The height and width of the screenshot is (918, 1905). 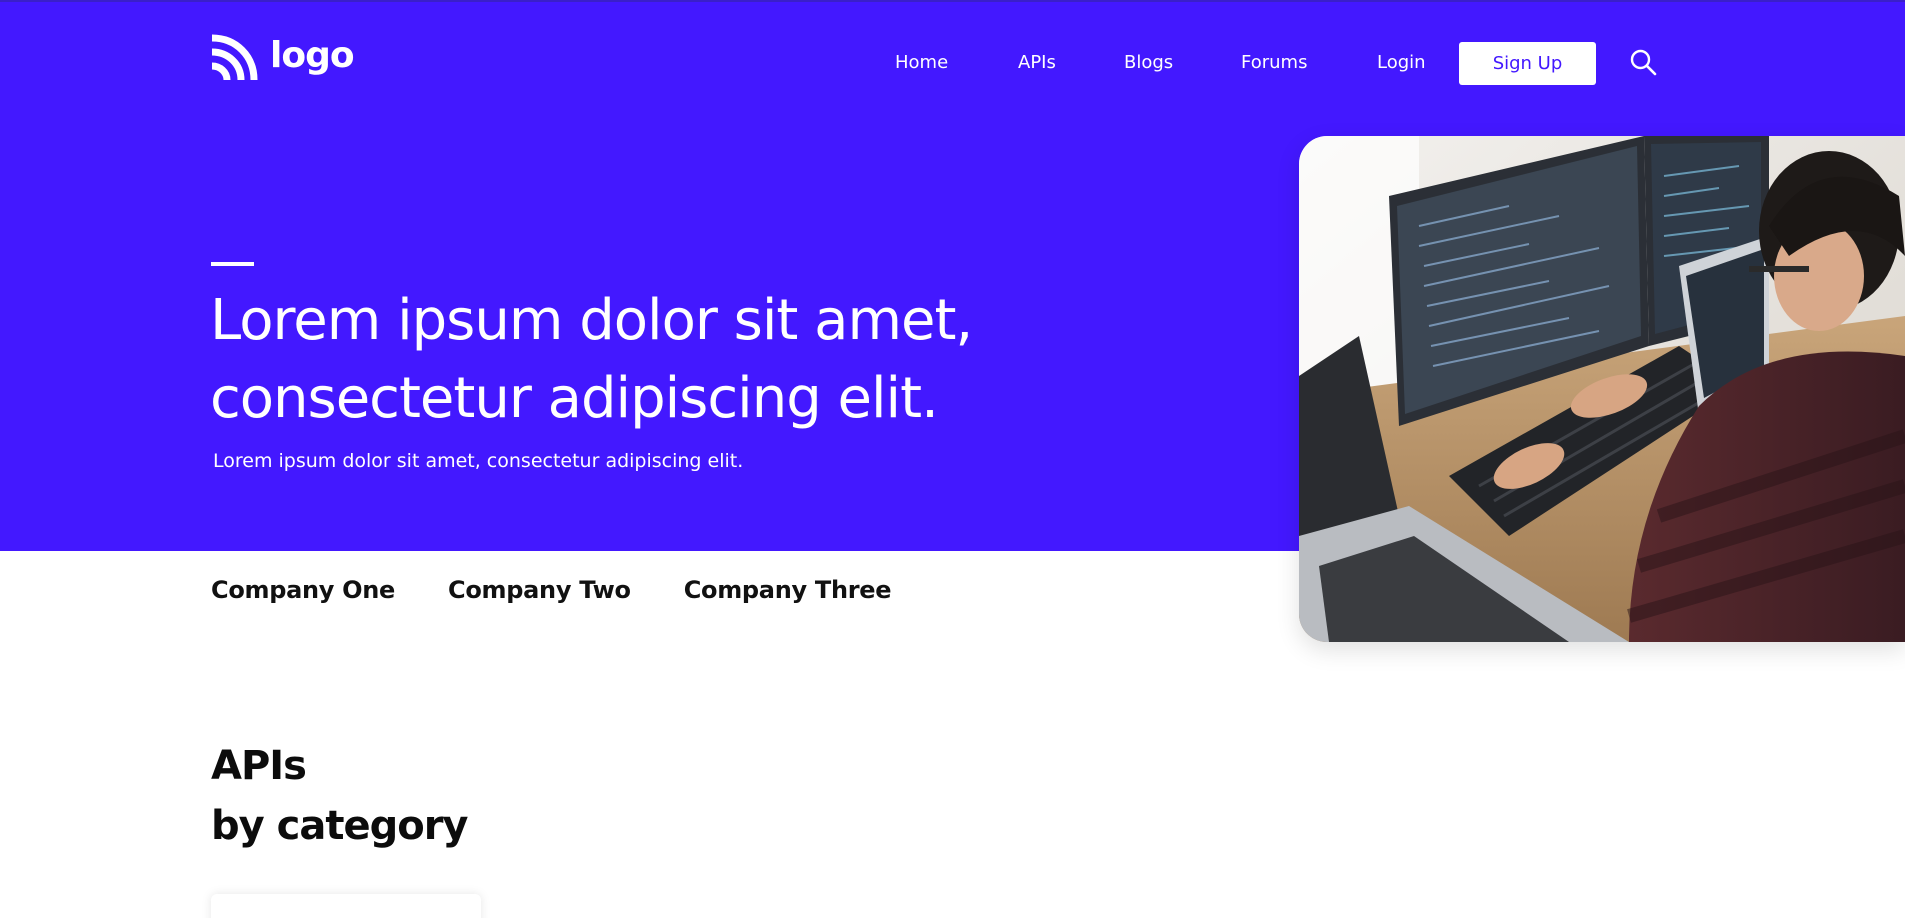 I want to click on logo-text: logo, so click(x=312, y=55).